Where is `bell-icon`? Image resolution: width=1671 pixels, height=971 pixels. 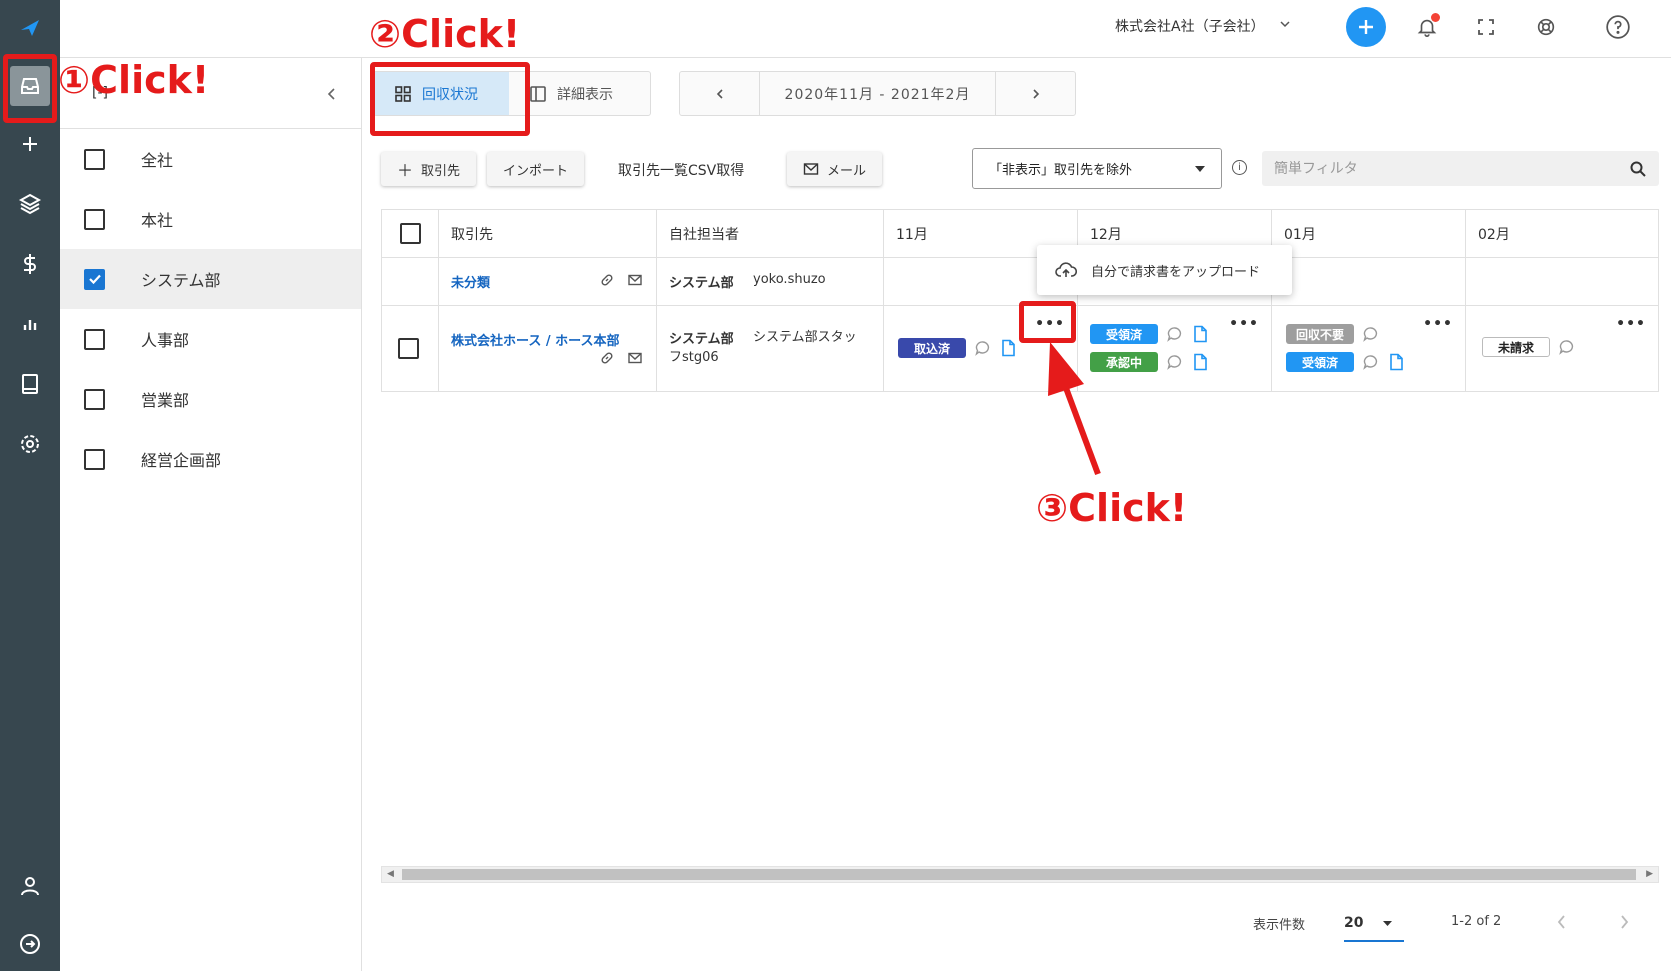 bell-icon is located at coordinates (1427, 27).